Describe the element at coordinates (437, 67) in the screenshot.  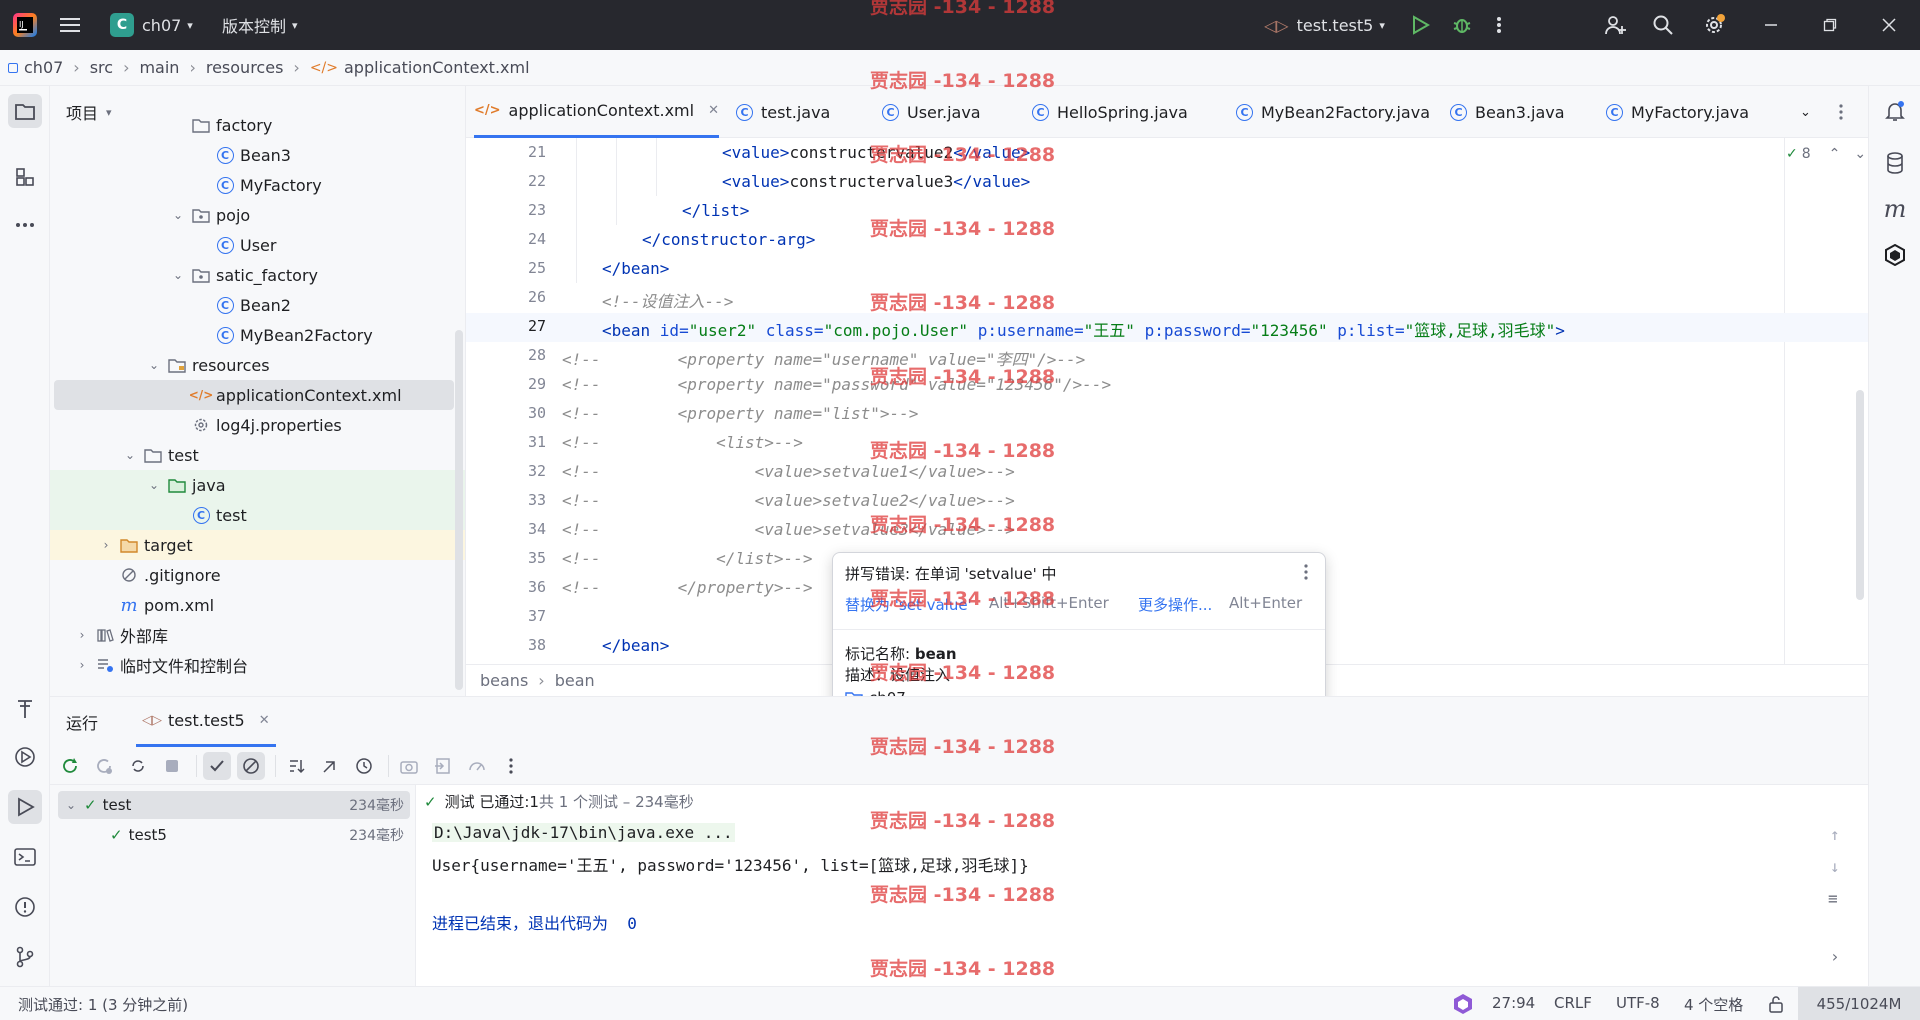
I see `breadcrumb-item: applicationContext.xml` at that location.